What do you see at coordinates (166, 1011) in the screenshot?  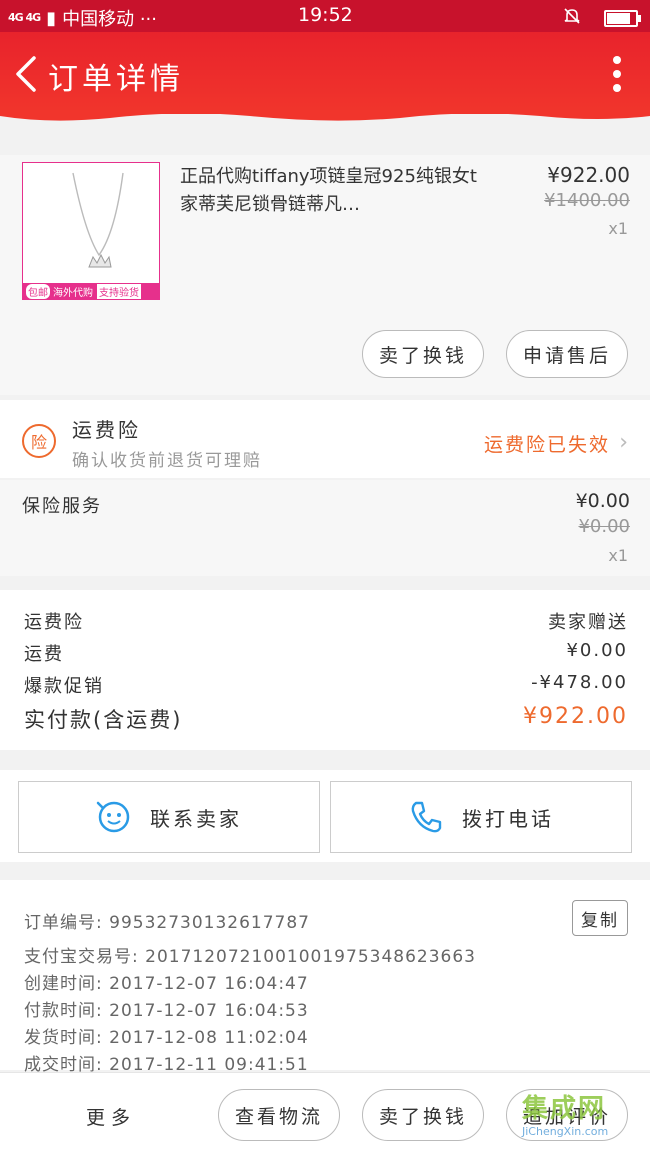 I see `paid-time: 付款时间: 2017-12-07 16:04:53` at bounding box center [166, 1011].